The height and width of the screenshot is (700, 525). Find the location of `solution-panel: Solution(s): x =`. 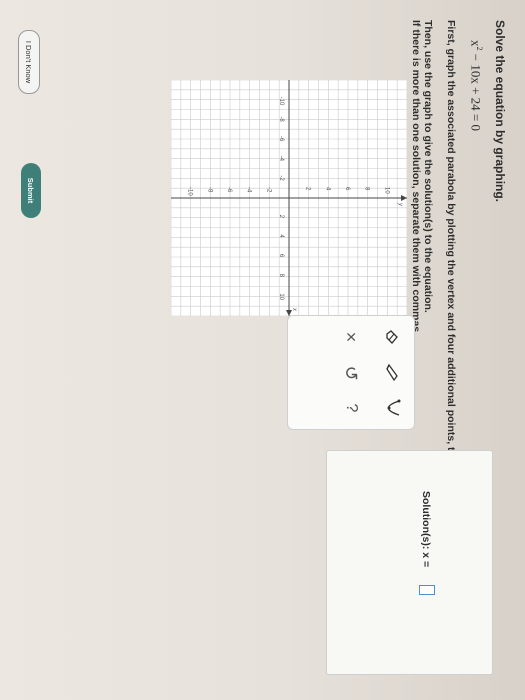

solution-panel: Solution(s): x = is located at coordinates (409, 562).